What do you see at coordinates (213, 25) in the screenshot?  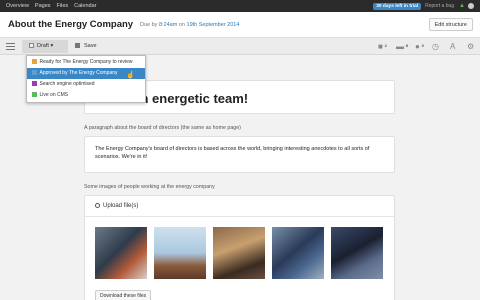 I see `due-date: 19th September 2014` at bounding box center [213, 25].